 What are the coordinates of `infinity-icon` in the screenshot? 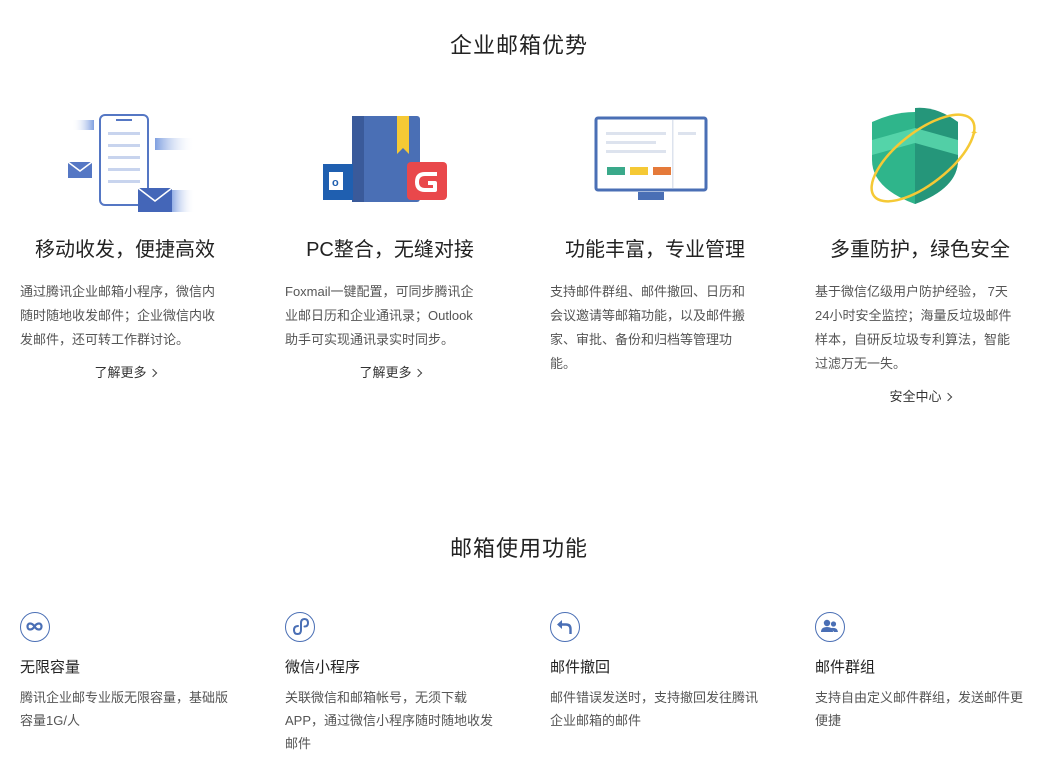 It's located at (35, 627).